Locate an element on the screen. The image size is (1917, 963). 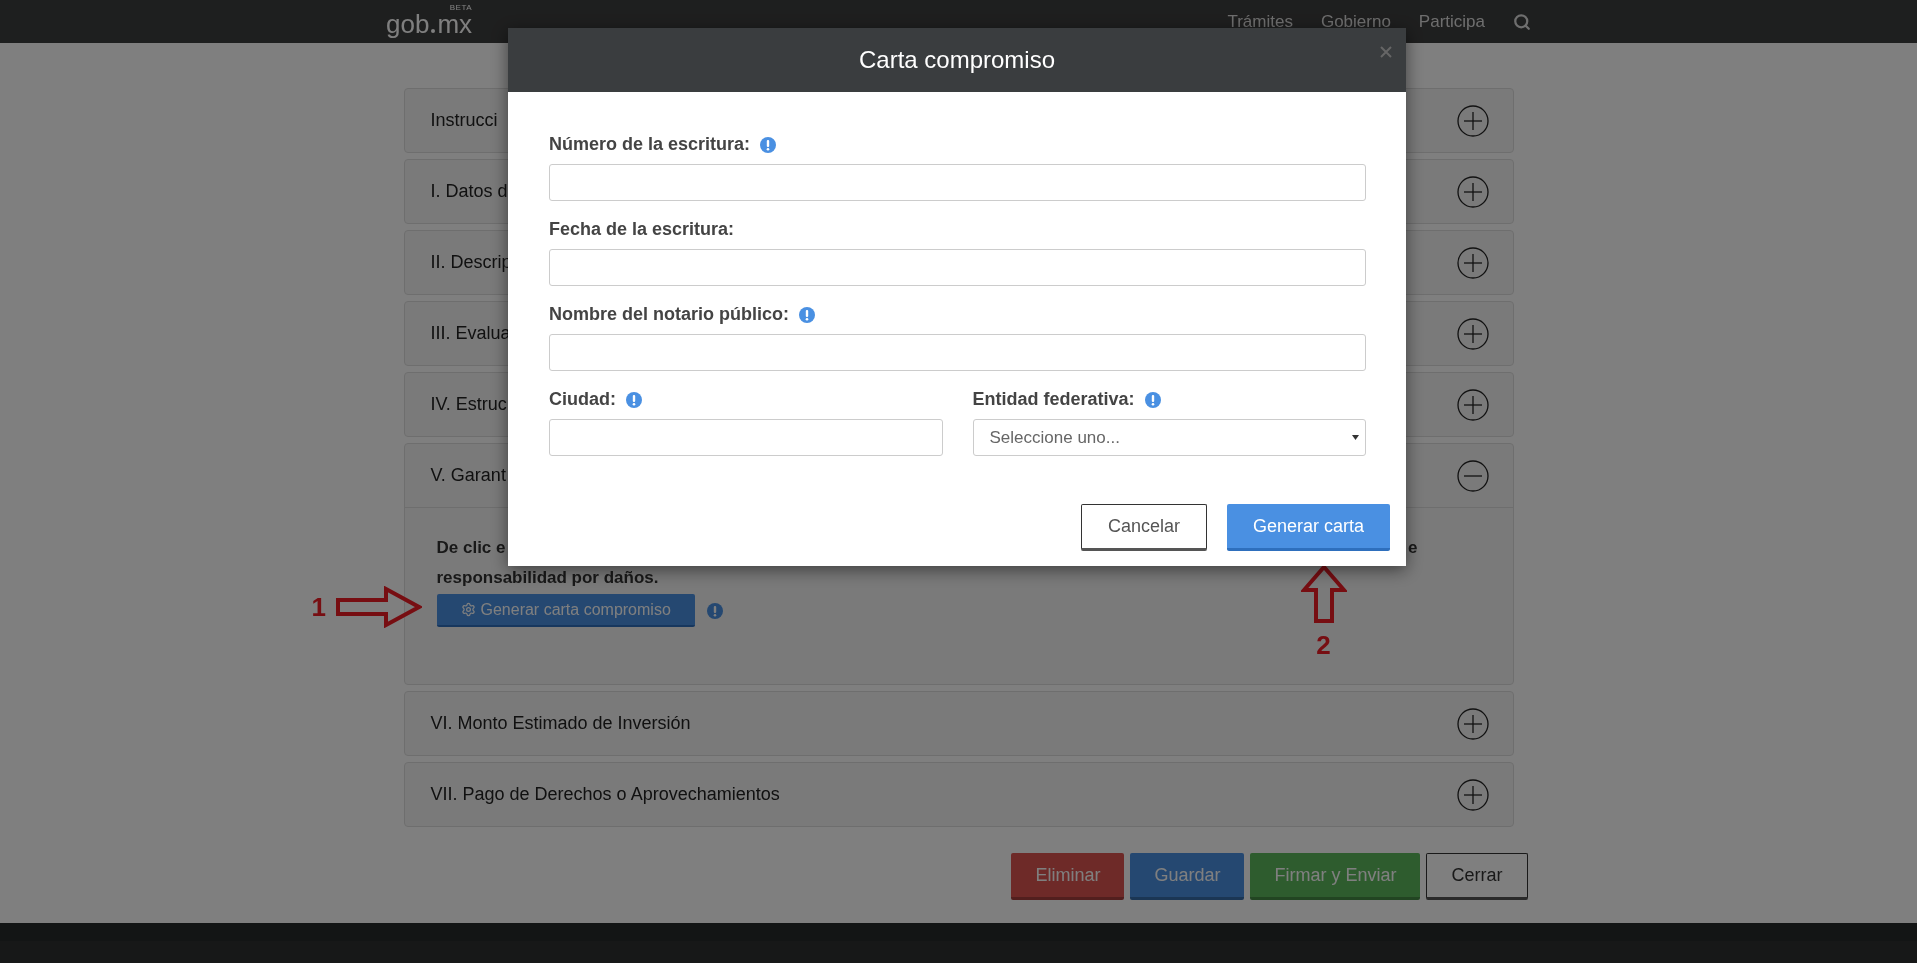
nav-link: Participa is located at coordinates (1451, 21).